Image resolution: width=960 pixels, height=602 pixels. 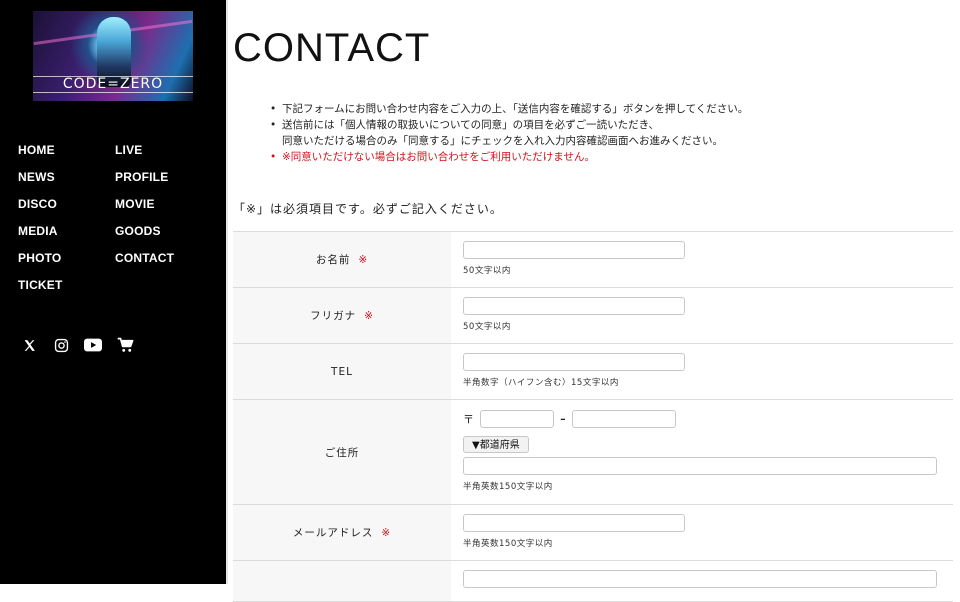 I want to click on label-tel: TEL, so click(x=342, y=371).